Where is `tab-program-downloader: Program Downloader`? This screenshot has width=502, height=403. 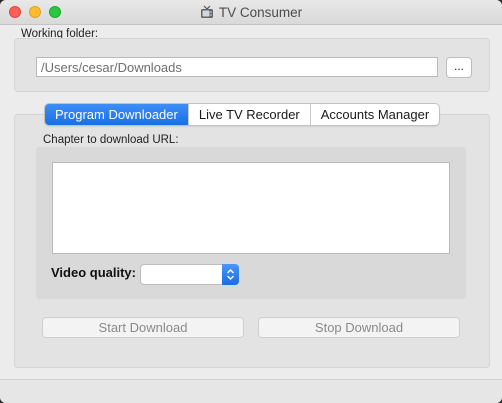 tab-program-downloader: Program Downloader is located at coordinates (116, 114).